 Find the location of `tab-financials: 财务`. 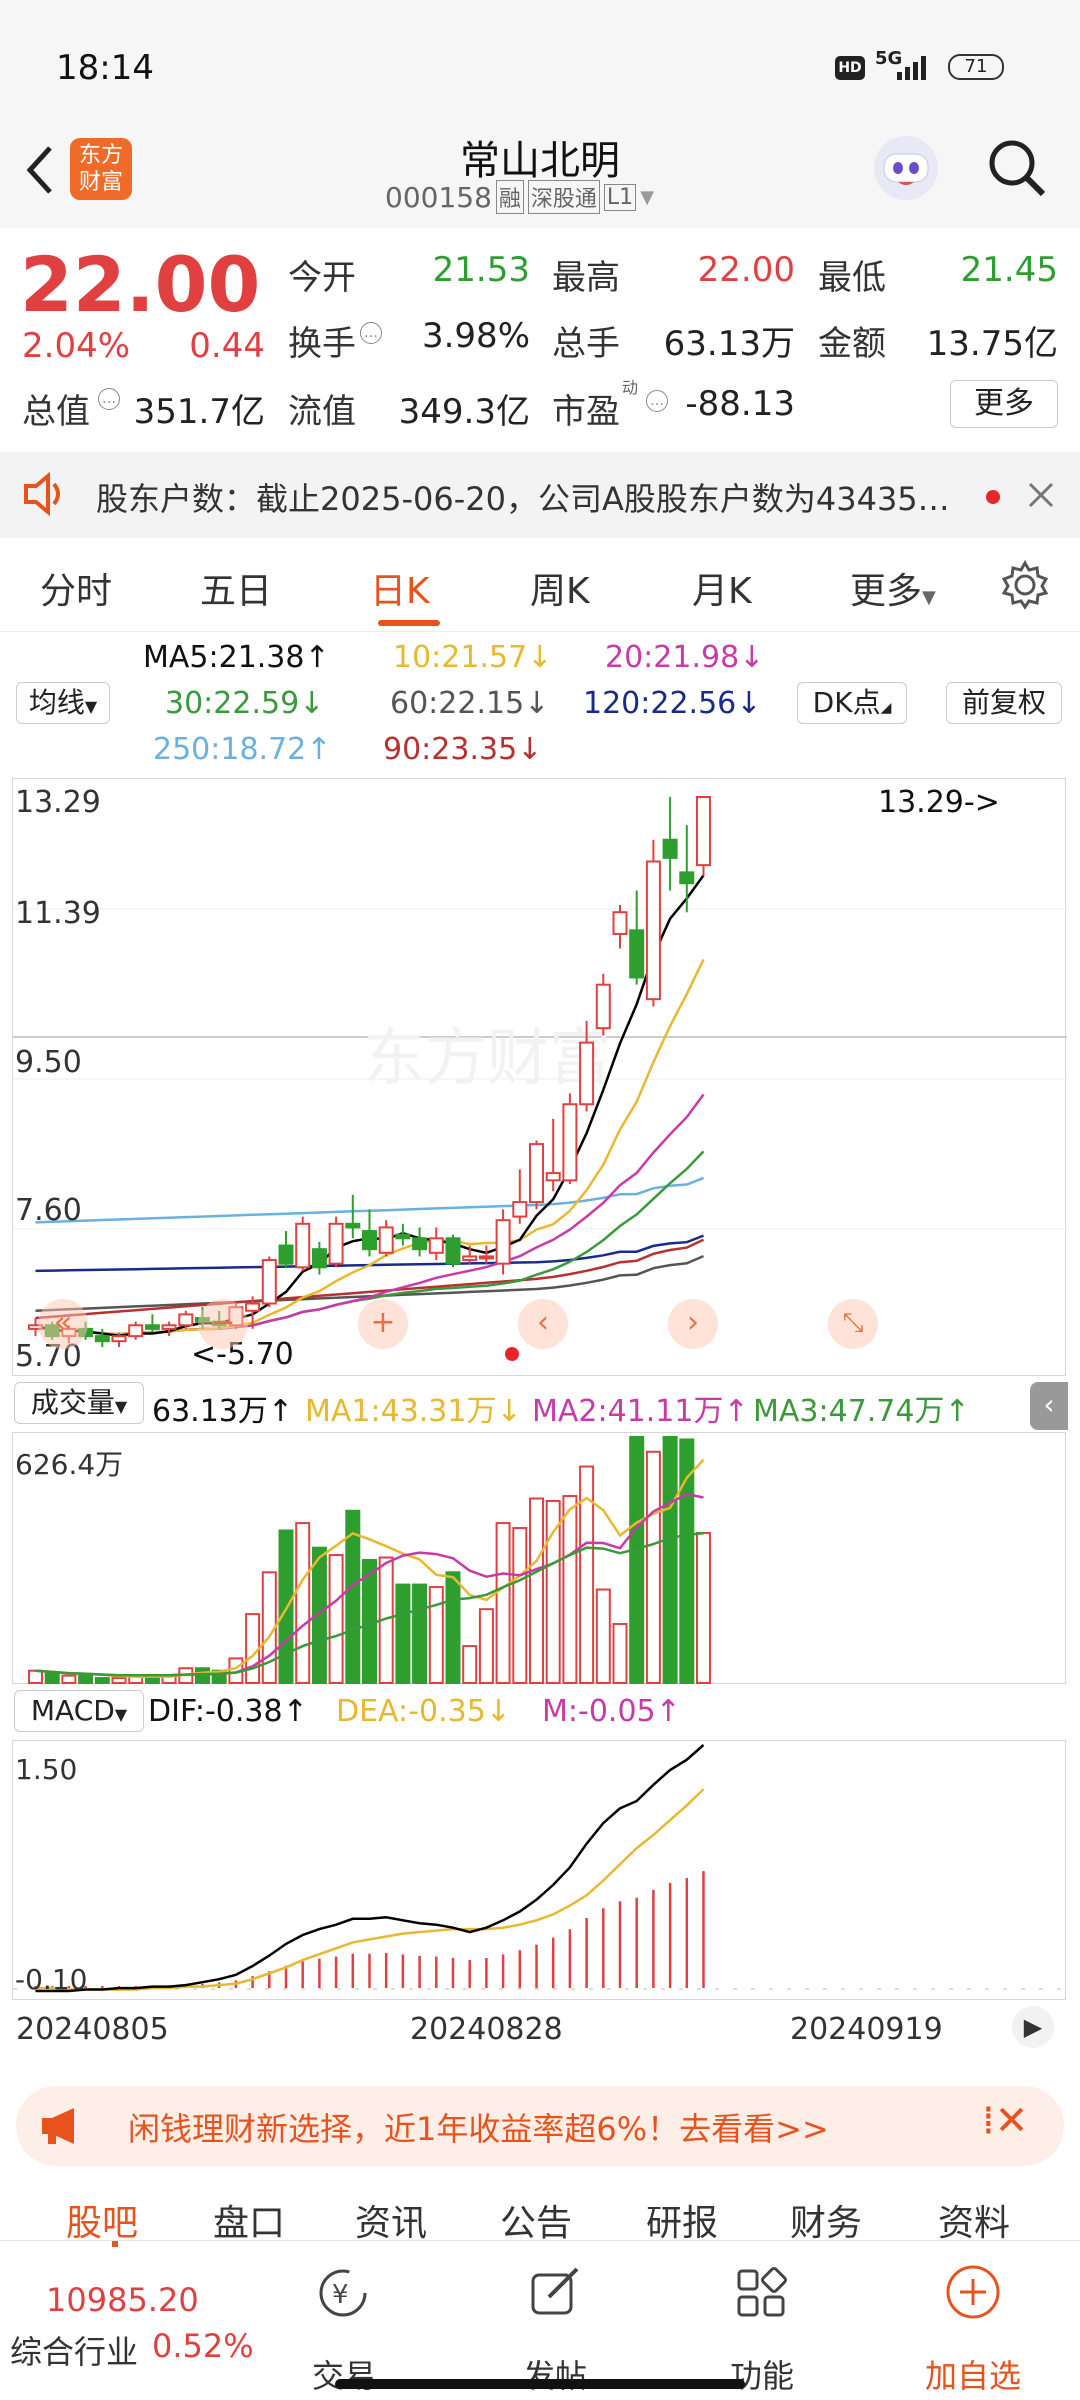

tab-financials: 财务 is located at coordinates (826, 2220).